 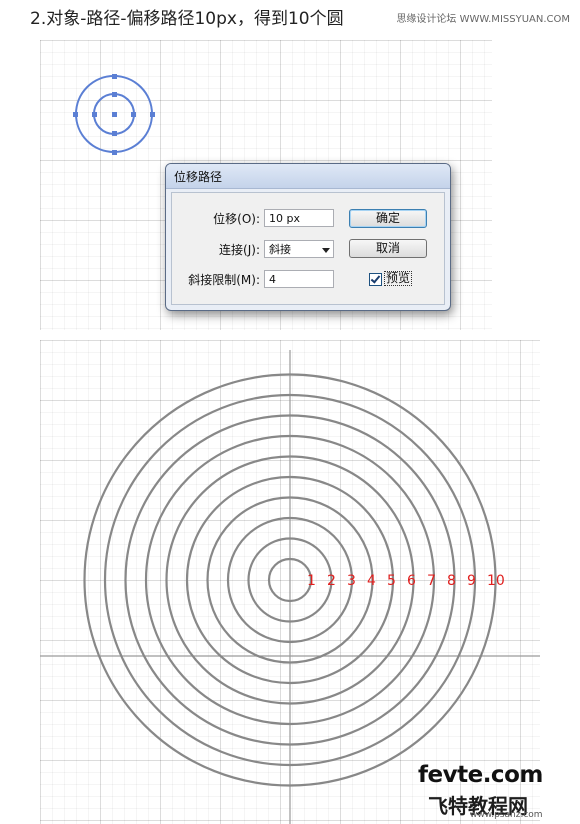 What do you see at coordinates (431, 581) in the screenshot?
I see `ring-number-7: 7` at bounding box center [431, 581].